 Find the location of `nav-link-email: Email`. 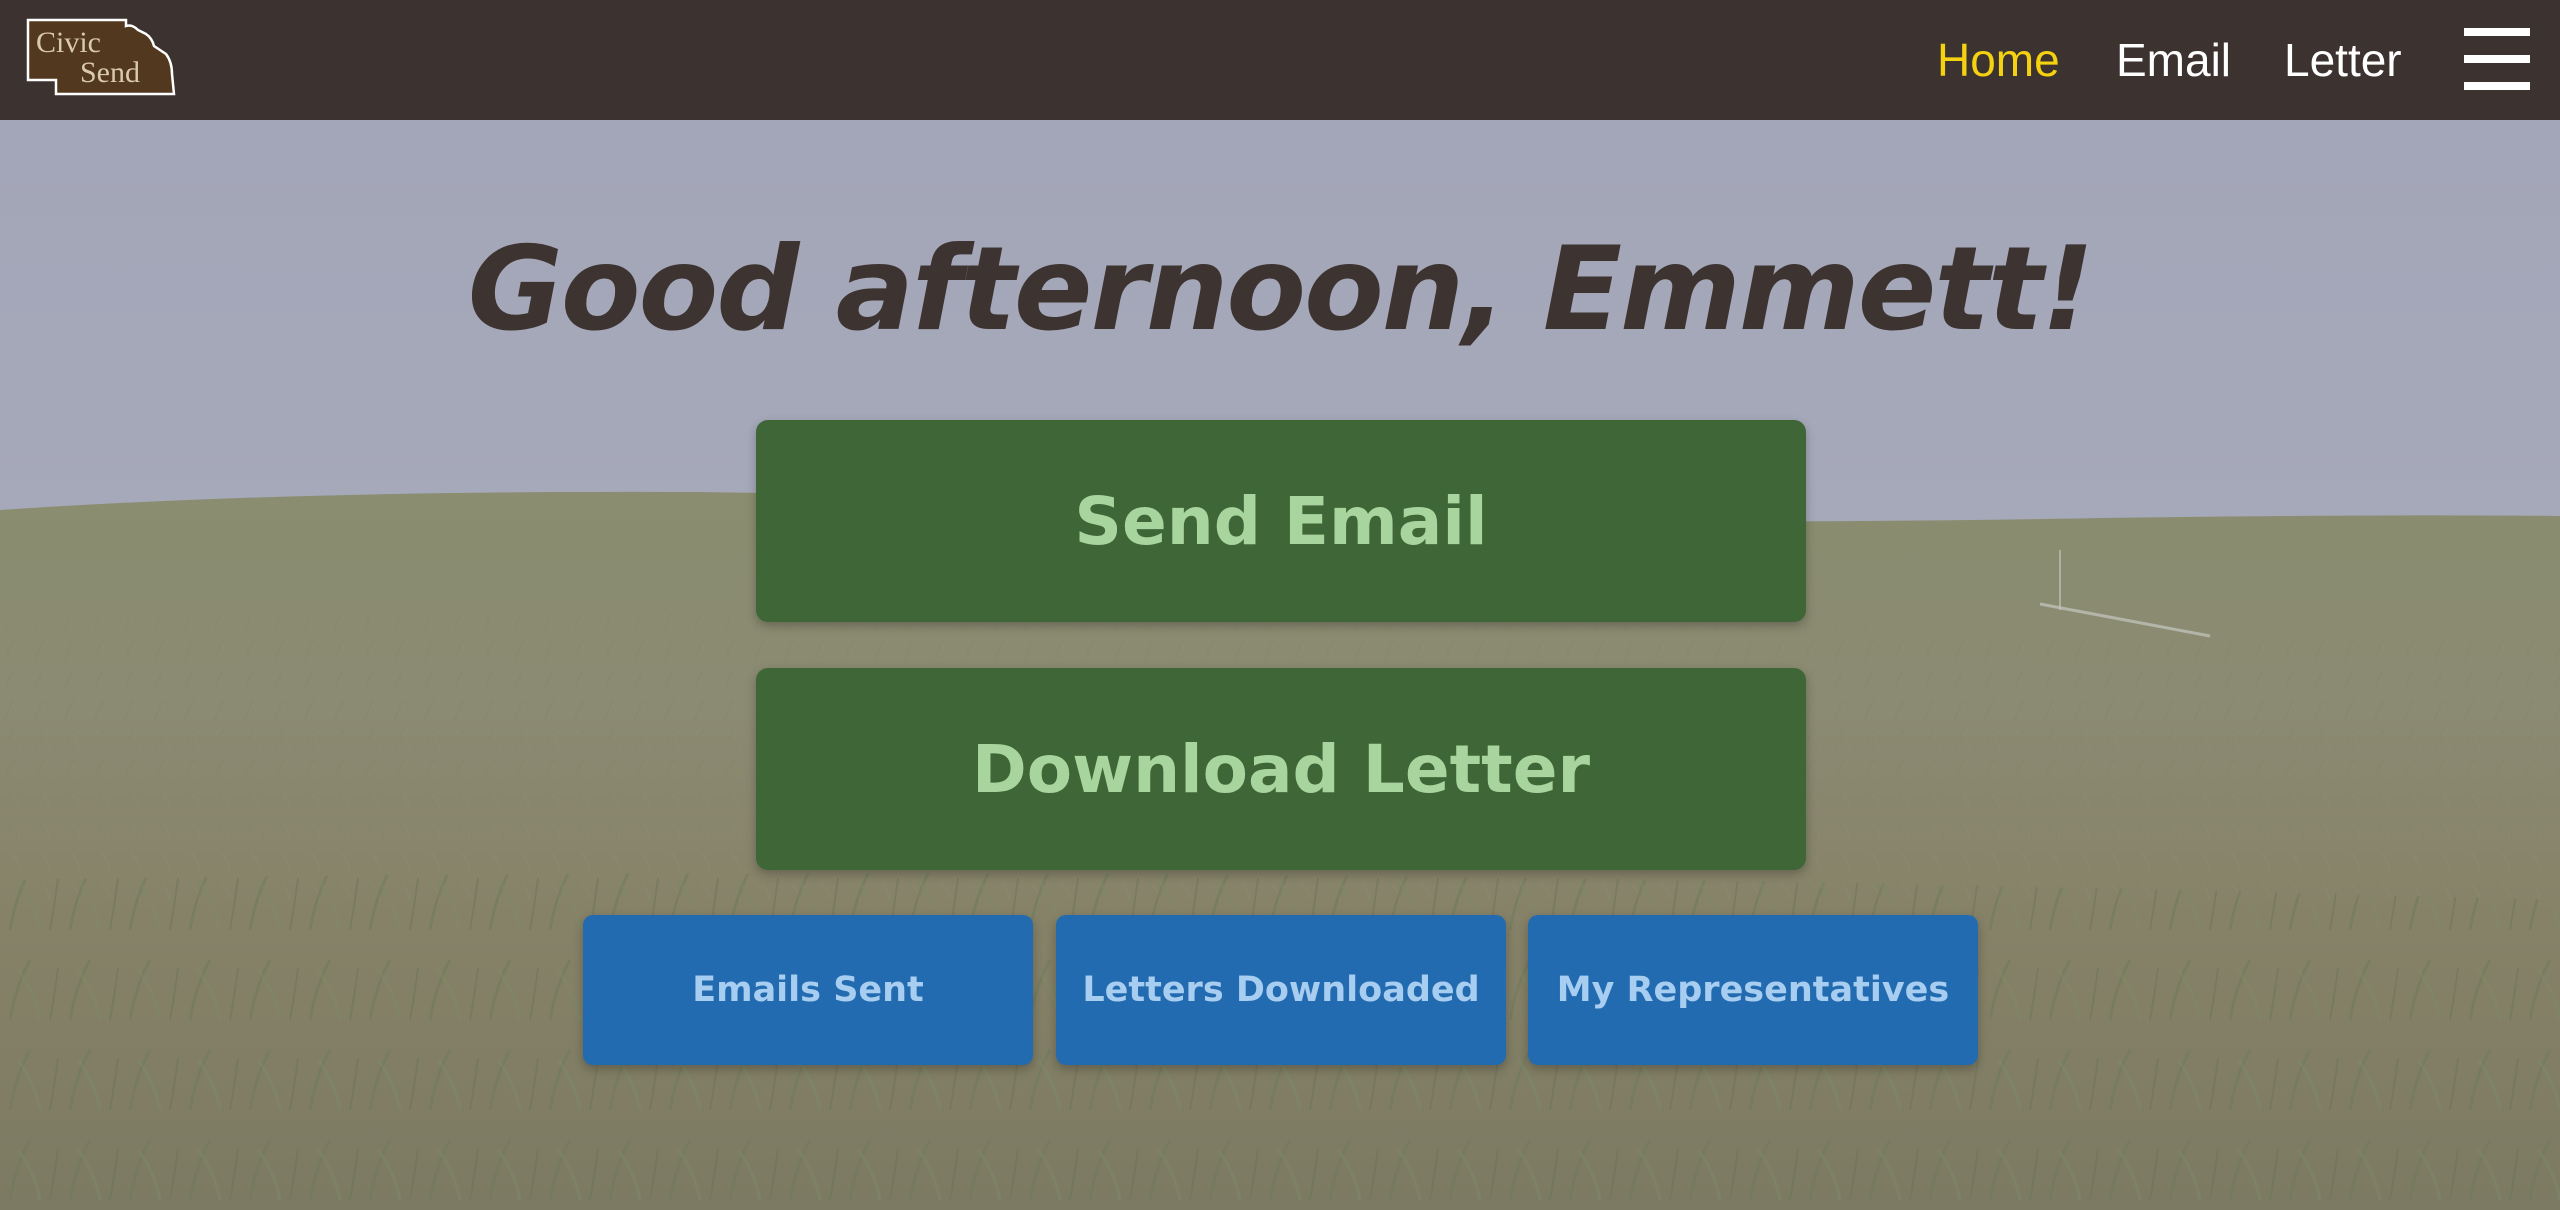

nav-link-email: Email is located at coordinates (2173, 60).